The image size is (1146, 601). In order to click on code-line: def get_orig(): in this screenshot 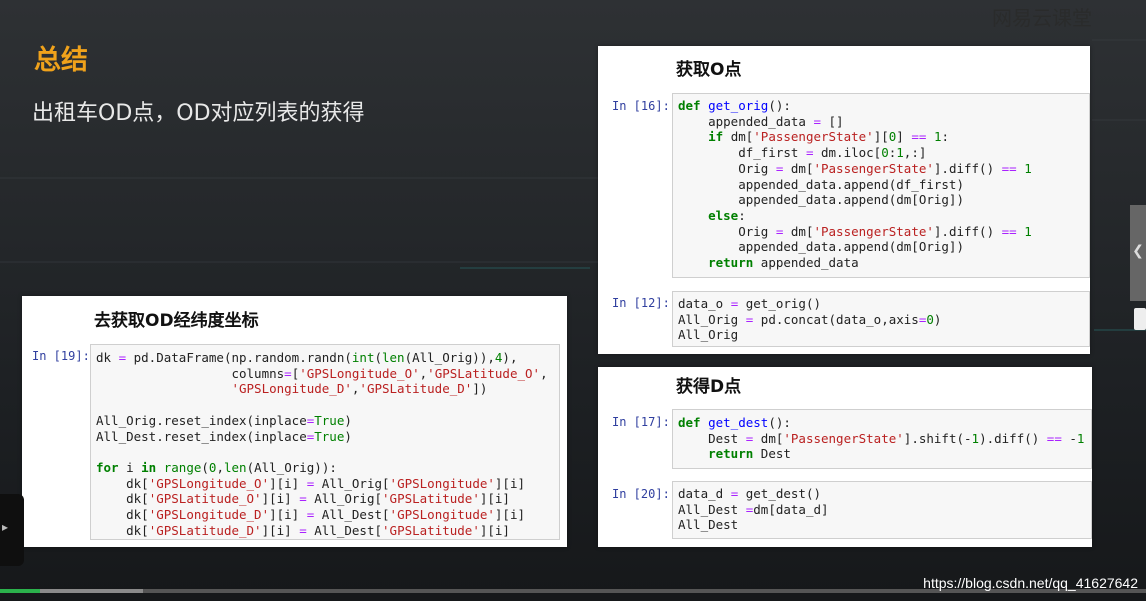, I will do `click(734, 105)`.